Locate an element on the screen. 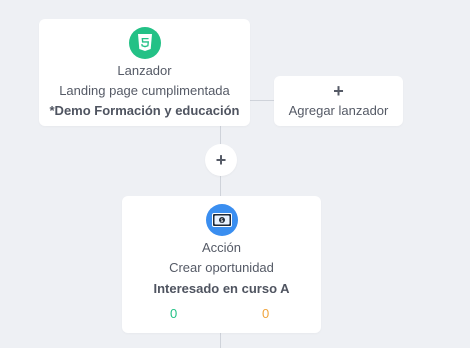  money-icon: $ is located at coordinates (221, 220).